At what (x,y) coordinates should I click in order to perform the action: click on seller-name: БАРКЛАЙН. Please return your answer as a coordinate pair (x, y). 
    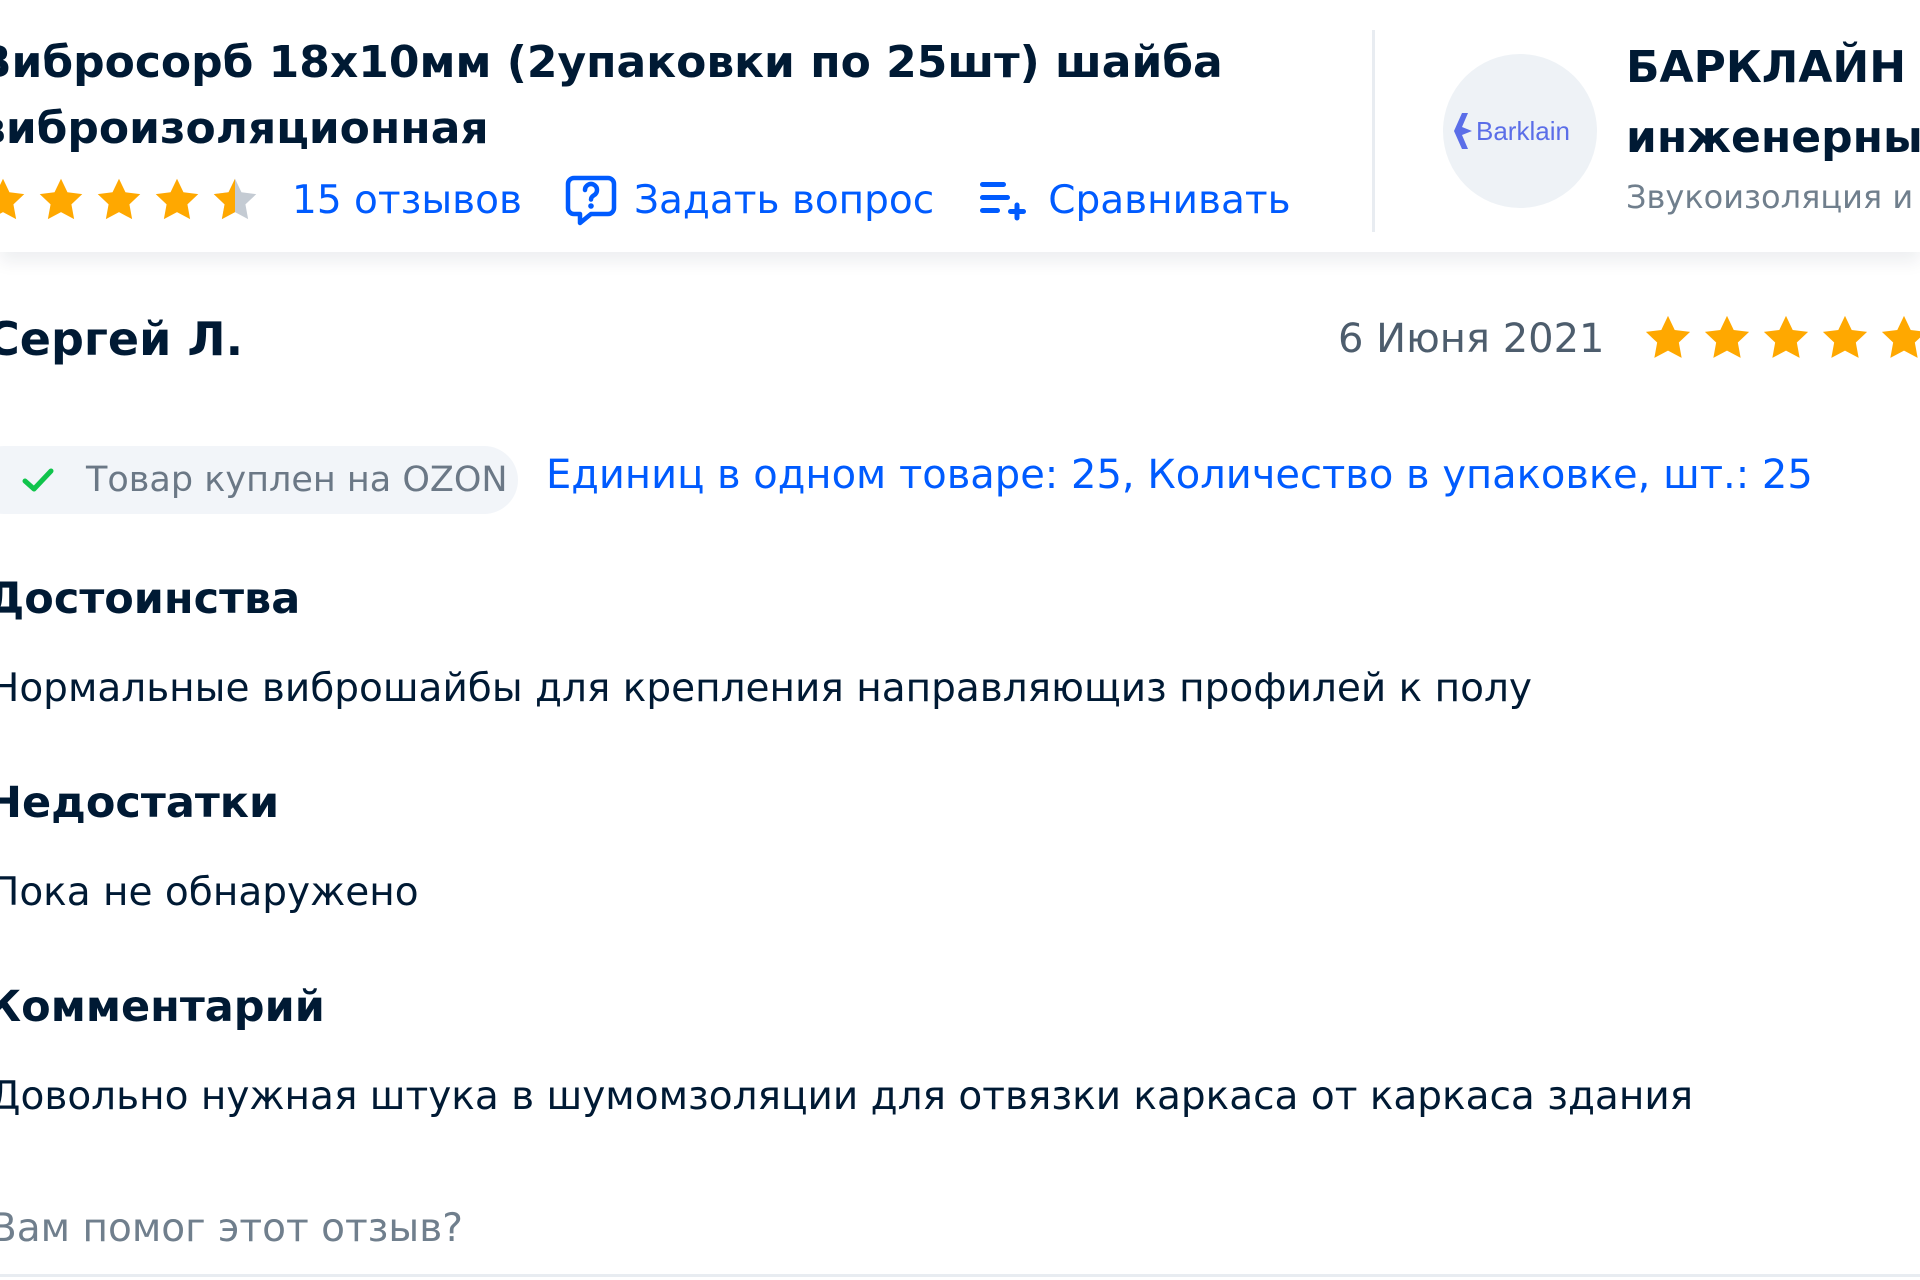
    Looking at the image, I should click on (1766, 67).